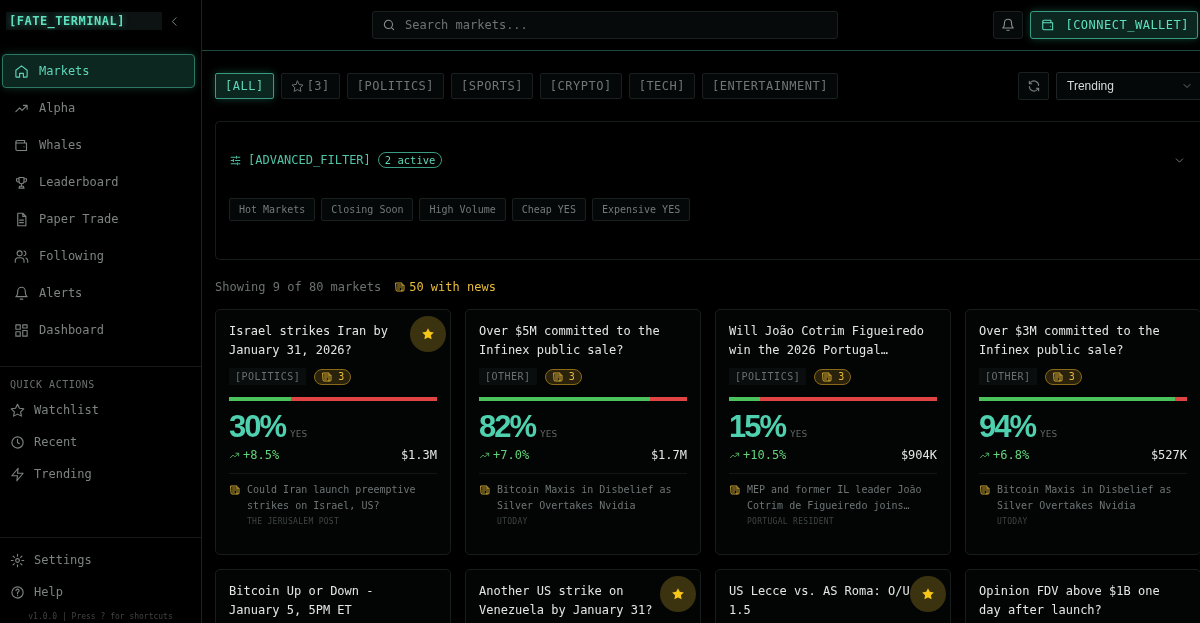 This screenshot has height=623, width=1200. I want to click on news-headline: Could Iran launch preemptive strikes on Israel, US?, so click(342, 498).